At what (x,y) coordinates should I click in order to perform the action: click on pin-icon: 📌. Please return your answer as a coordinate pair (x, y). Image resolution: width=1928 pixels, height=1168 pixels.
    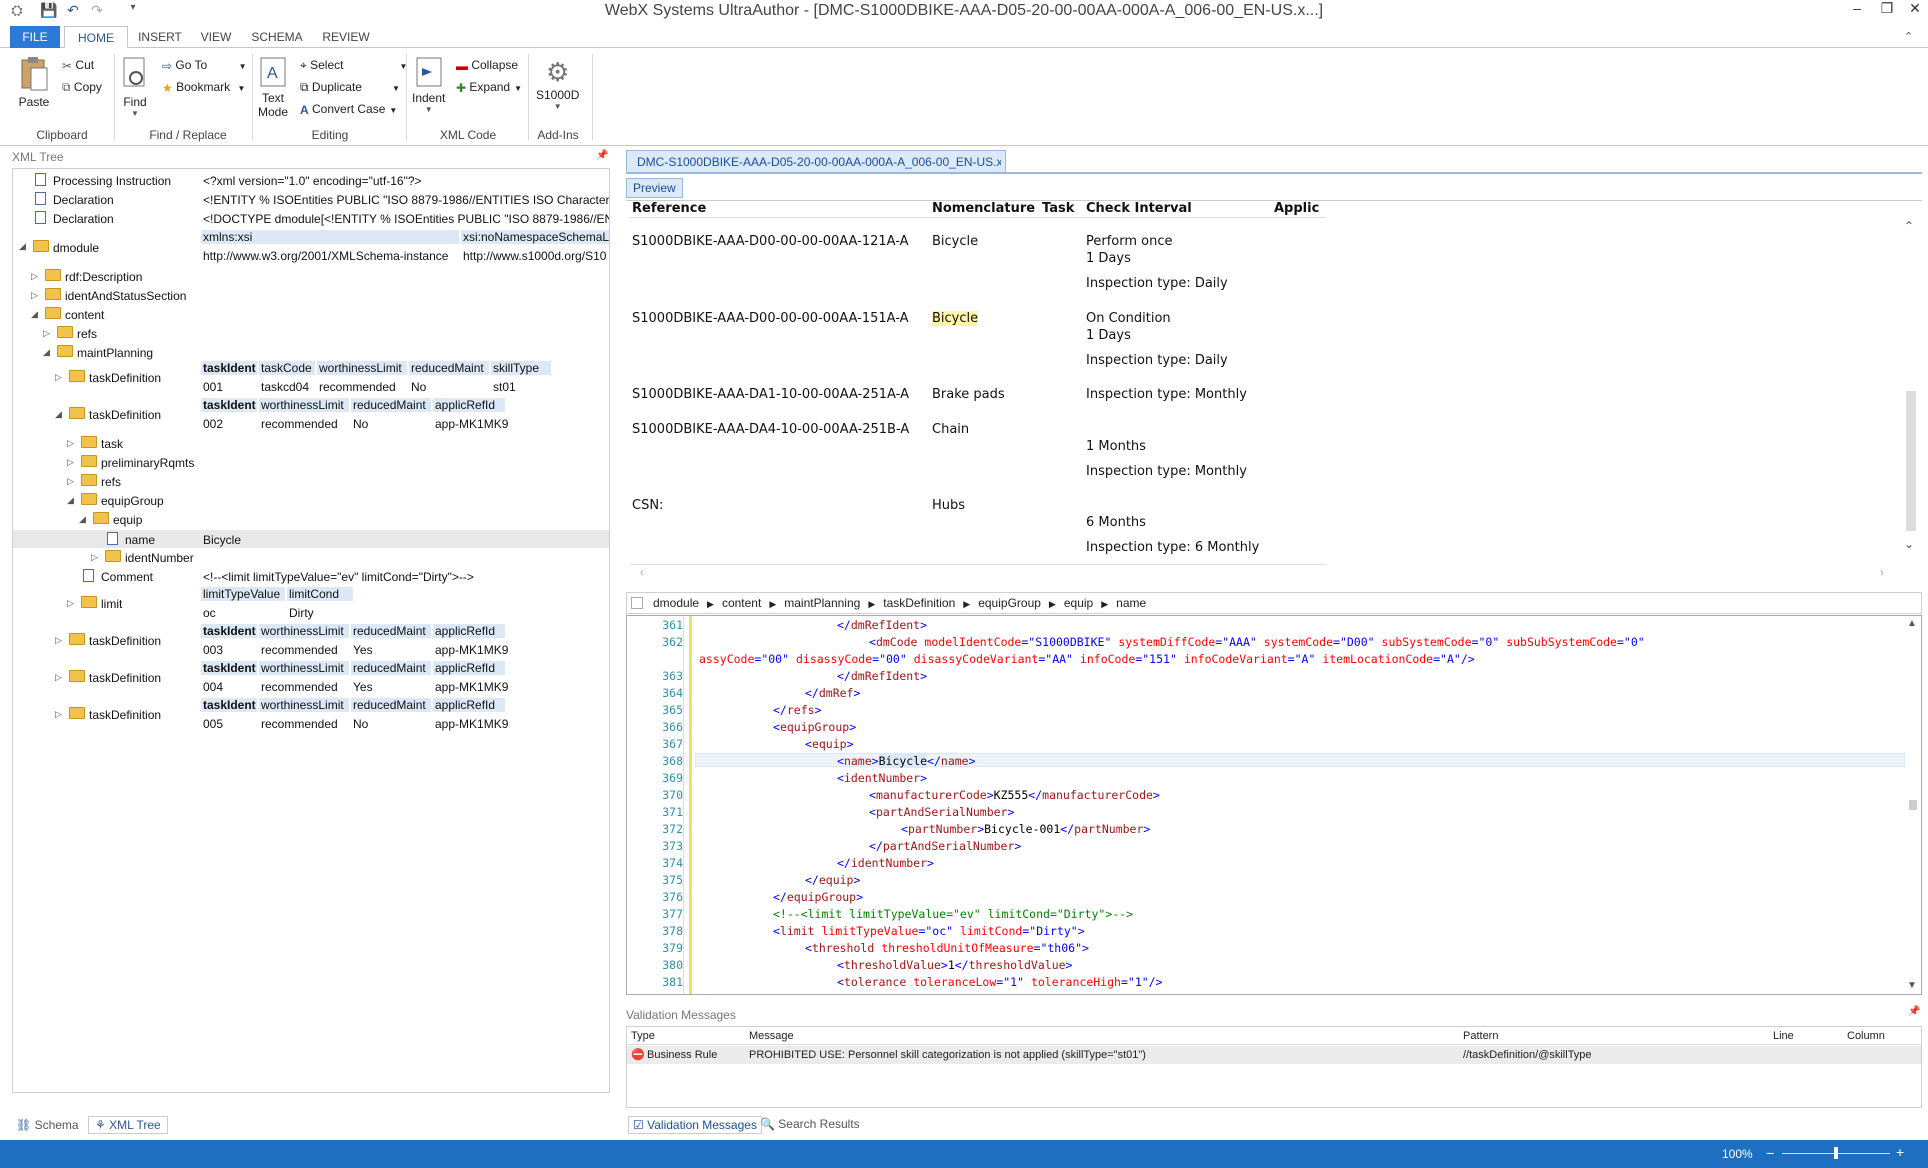
    Looking at the image, I should click on (602, 155).